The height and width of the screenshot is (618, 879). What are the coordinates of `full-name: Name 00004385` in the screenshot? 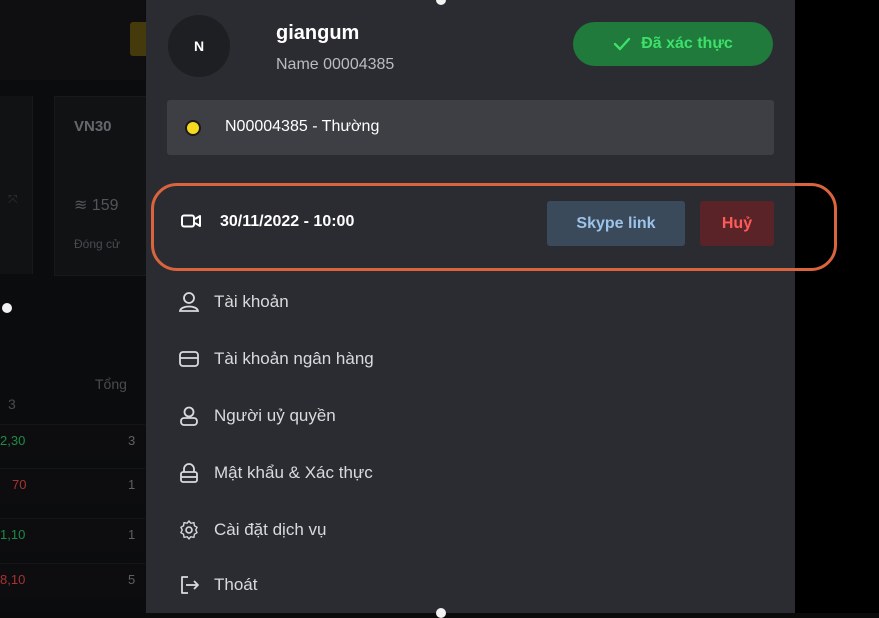 It's located at (335, 64).